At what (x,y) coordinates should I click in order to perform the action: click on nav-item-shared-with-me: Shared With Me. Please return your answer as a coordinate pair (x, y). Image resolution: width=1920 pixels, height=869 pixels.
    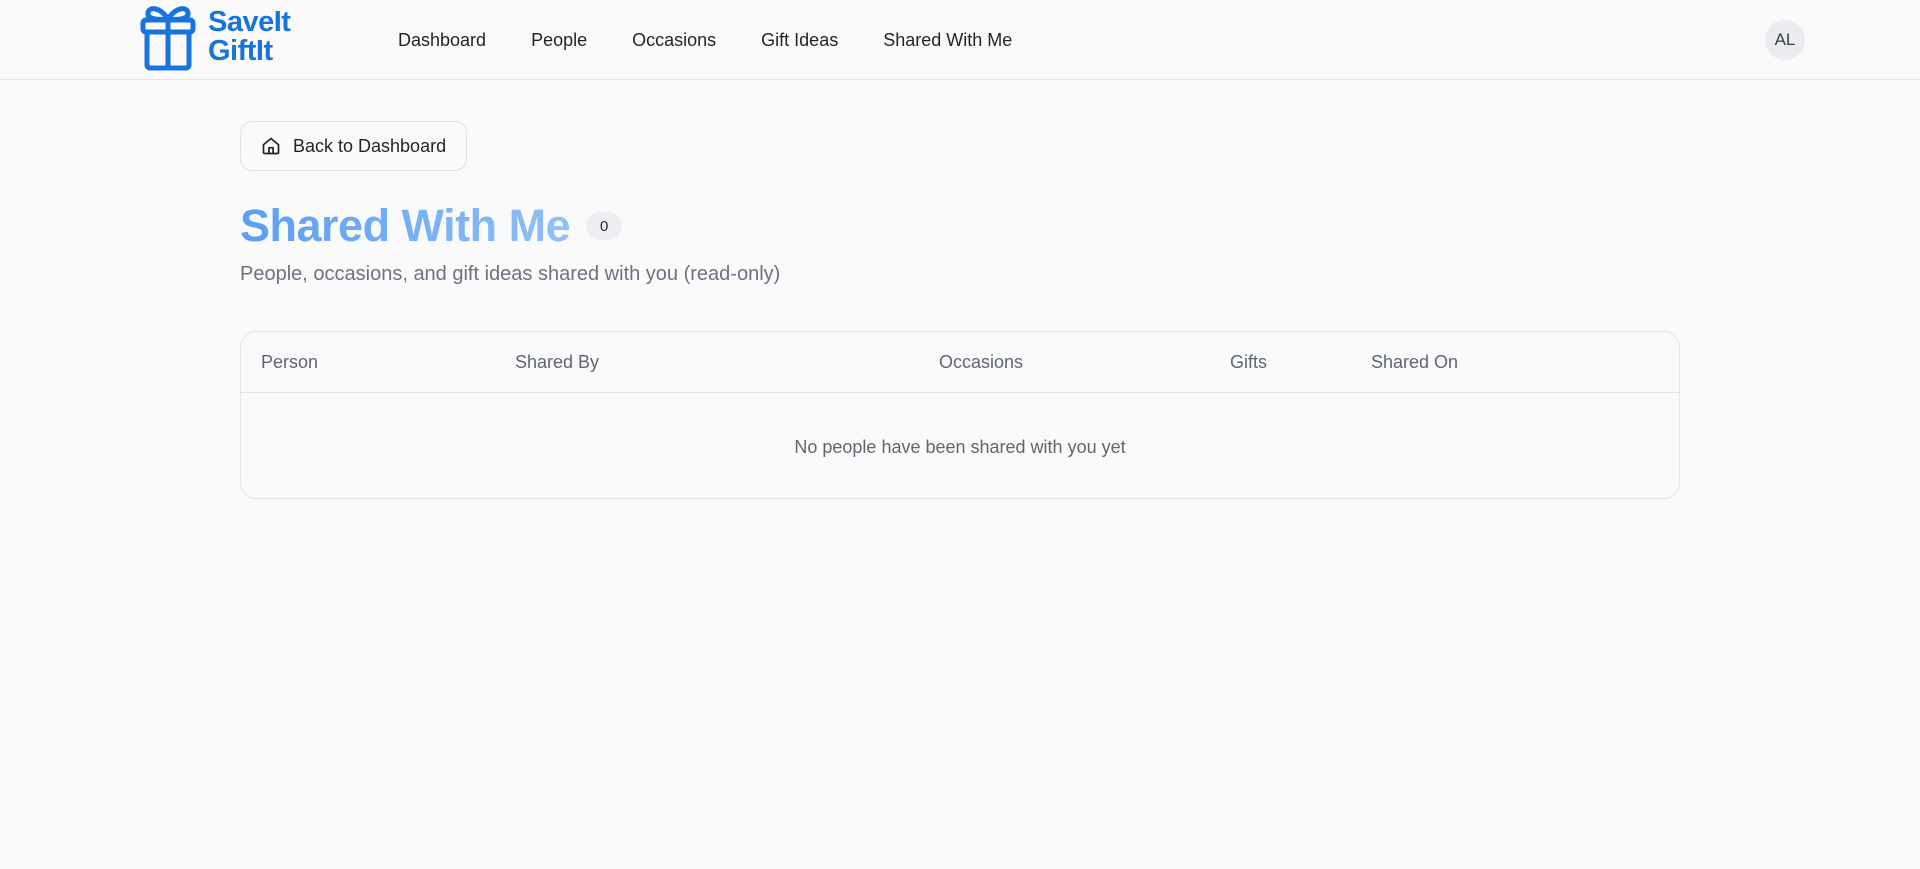
    Looking at the image, I should click on (947, 40).